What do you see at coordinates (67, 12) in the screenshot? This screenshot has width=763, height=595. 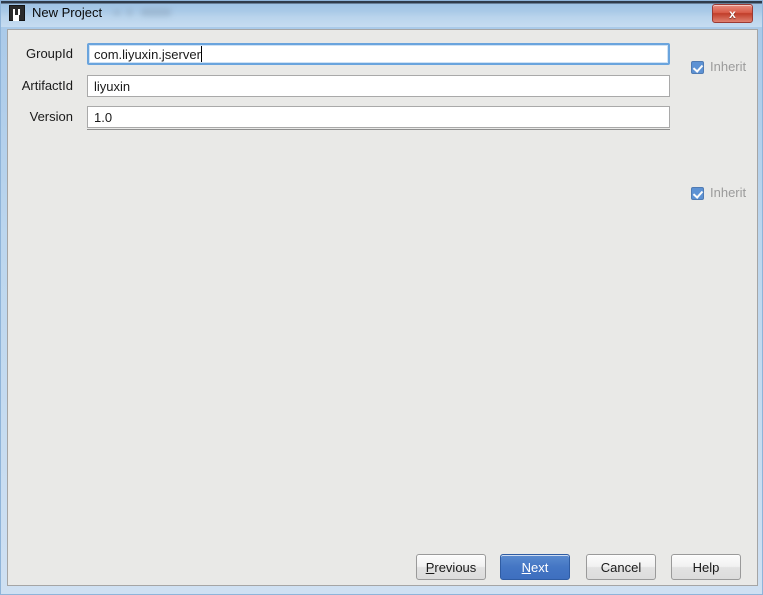 I see `window-title: New Project` at bounding box center [67, 12].